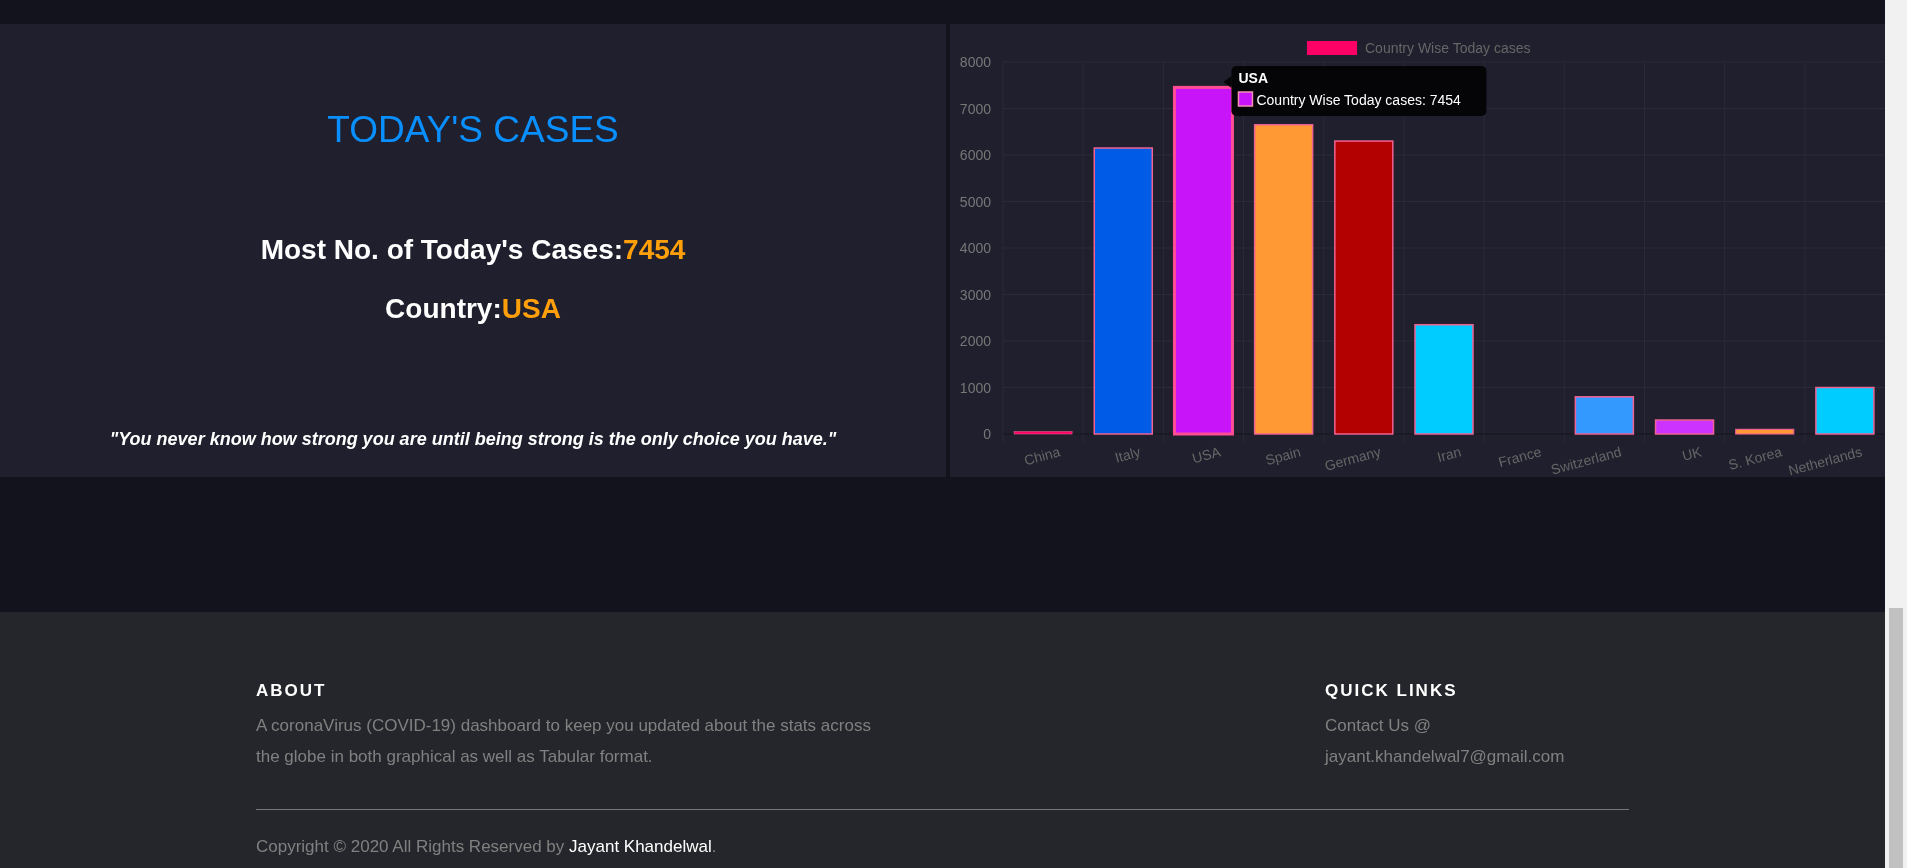  I want to click on quote-text: "You never know how strong you are until being strong is the only choice you have.", so click(473, 439).